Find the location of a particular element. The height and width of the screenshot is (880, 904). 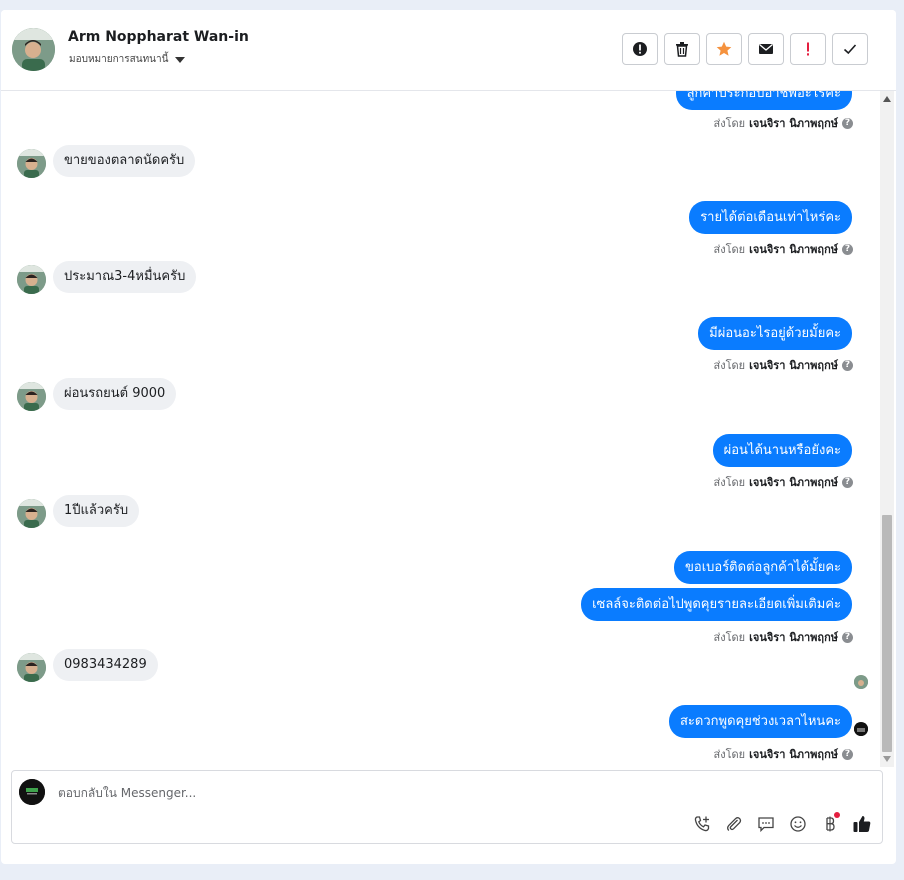

contact-name: Arm Noppharat Wan-in is located at coordinates (158, 37).